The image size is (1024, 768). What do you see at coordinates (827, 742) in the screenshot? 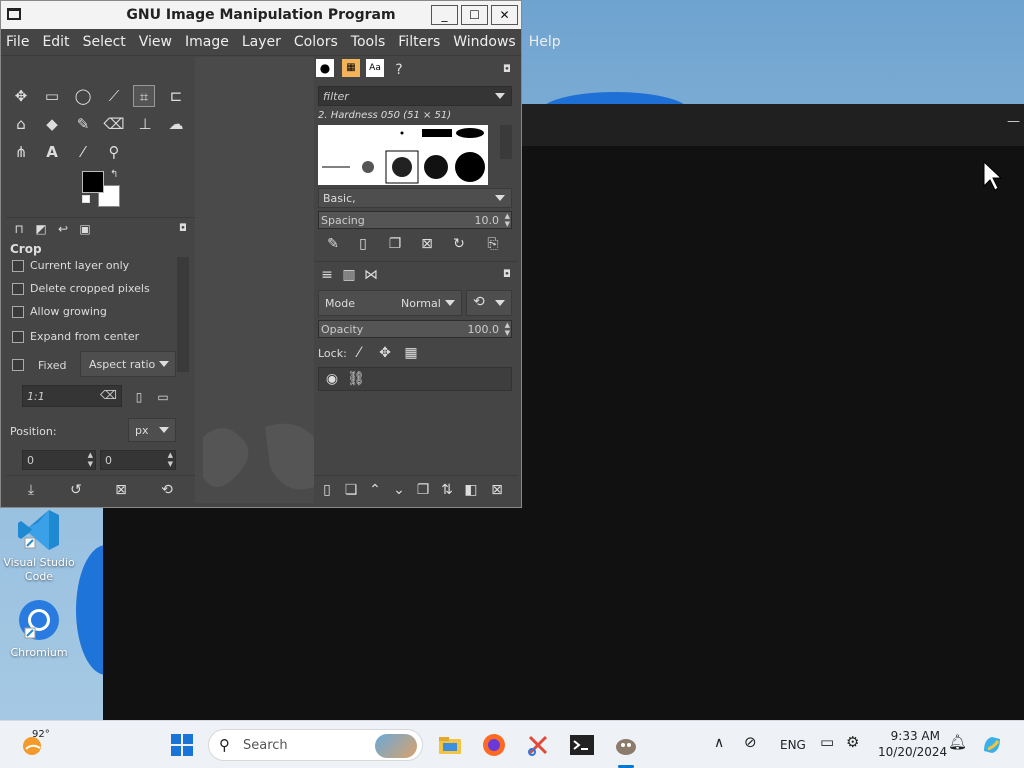
I see `display-icon: ▭` at bounding box center [827, 742].